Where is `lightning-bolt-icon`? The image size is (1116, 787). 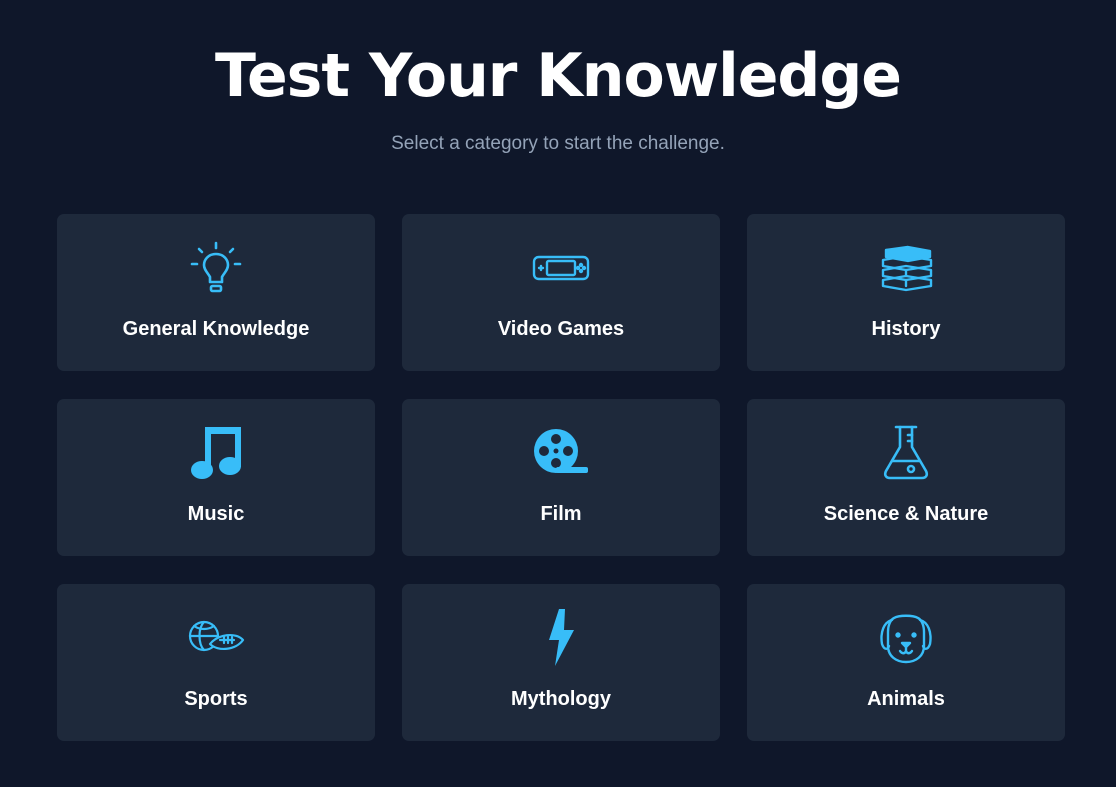 lightning-bolt-icon is located at coordinates (561, 637).